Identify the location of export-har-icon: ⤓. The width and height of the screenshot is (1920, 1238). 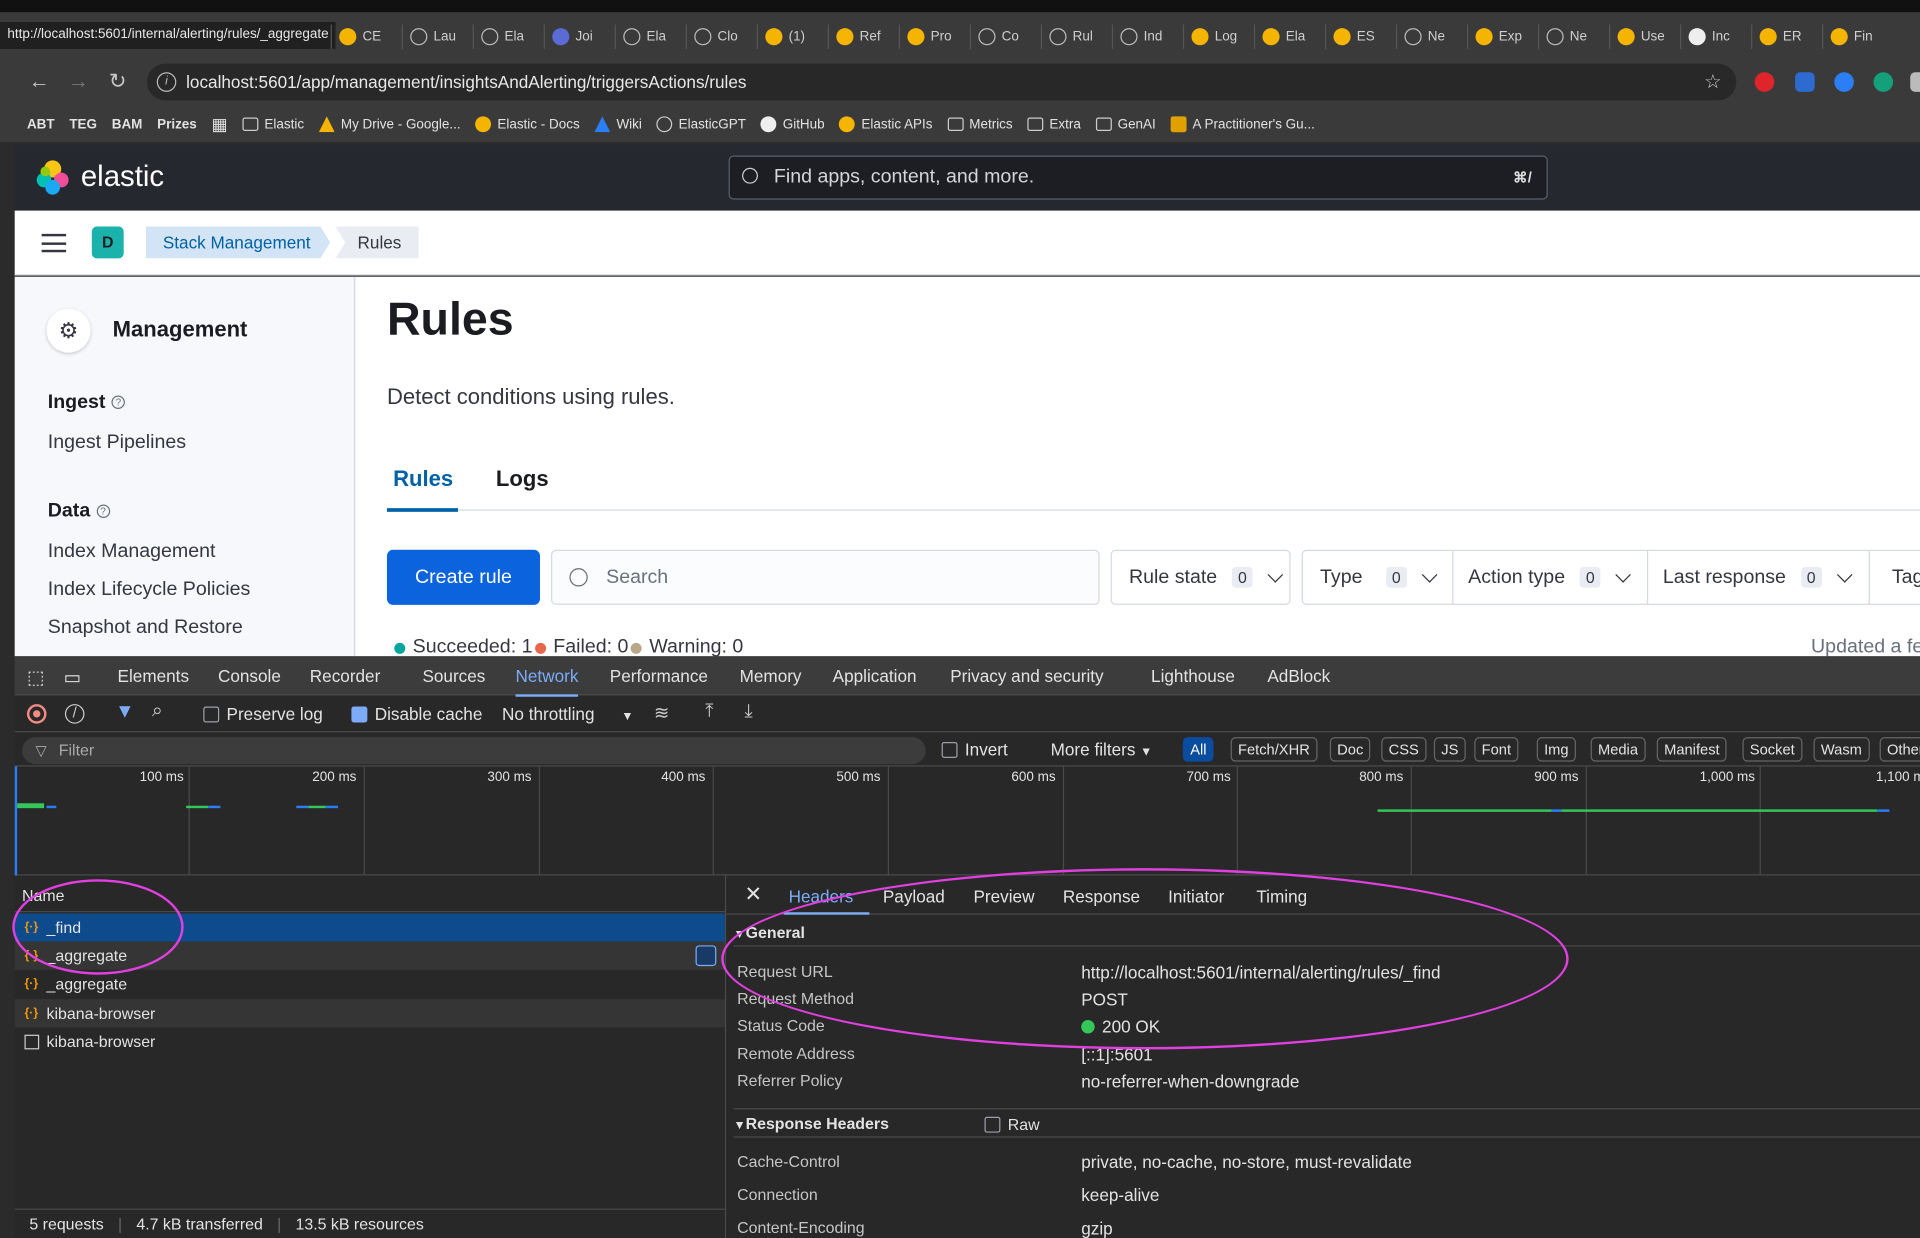
(748, 710).